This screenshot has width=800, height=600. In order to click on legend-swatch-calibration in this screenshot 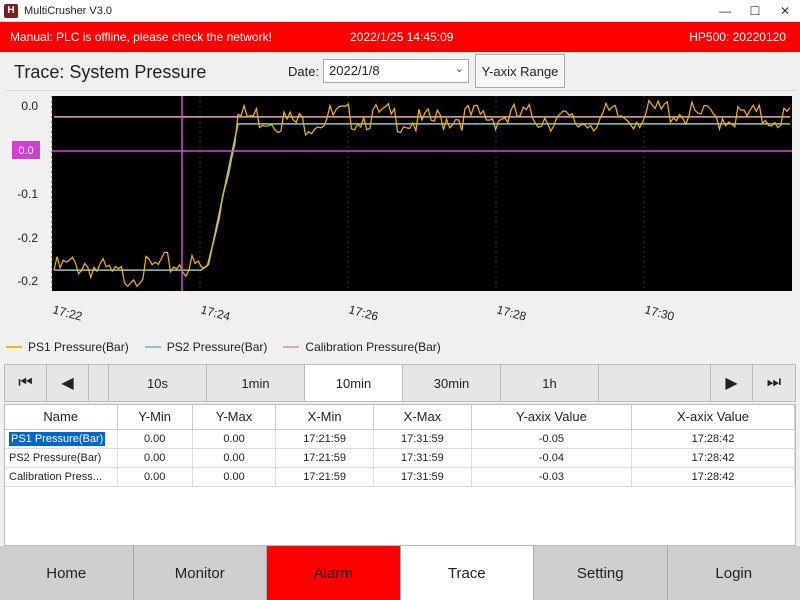, I will do `click(291, 347)`.